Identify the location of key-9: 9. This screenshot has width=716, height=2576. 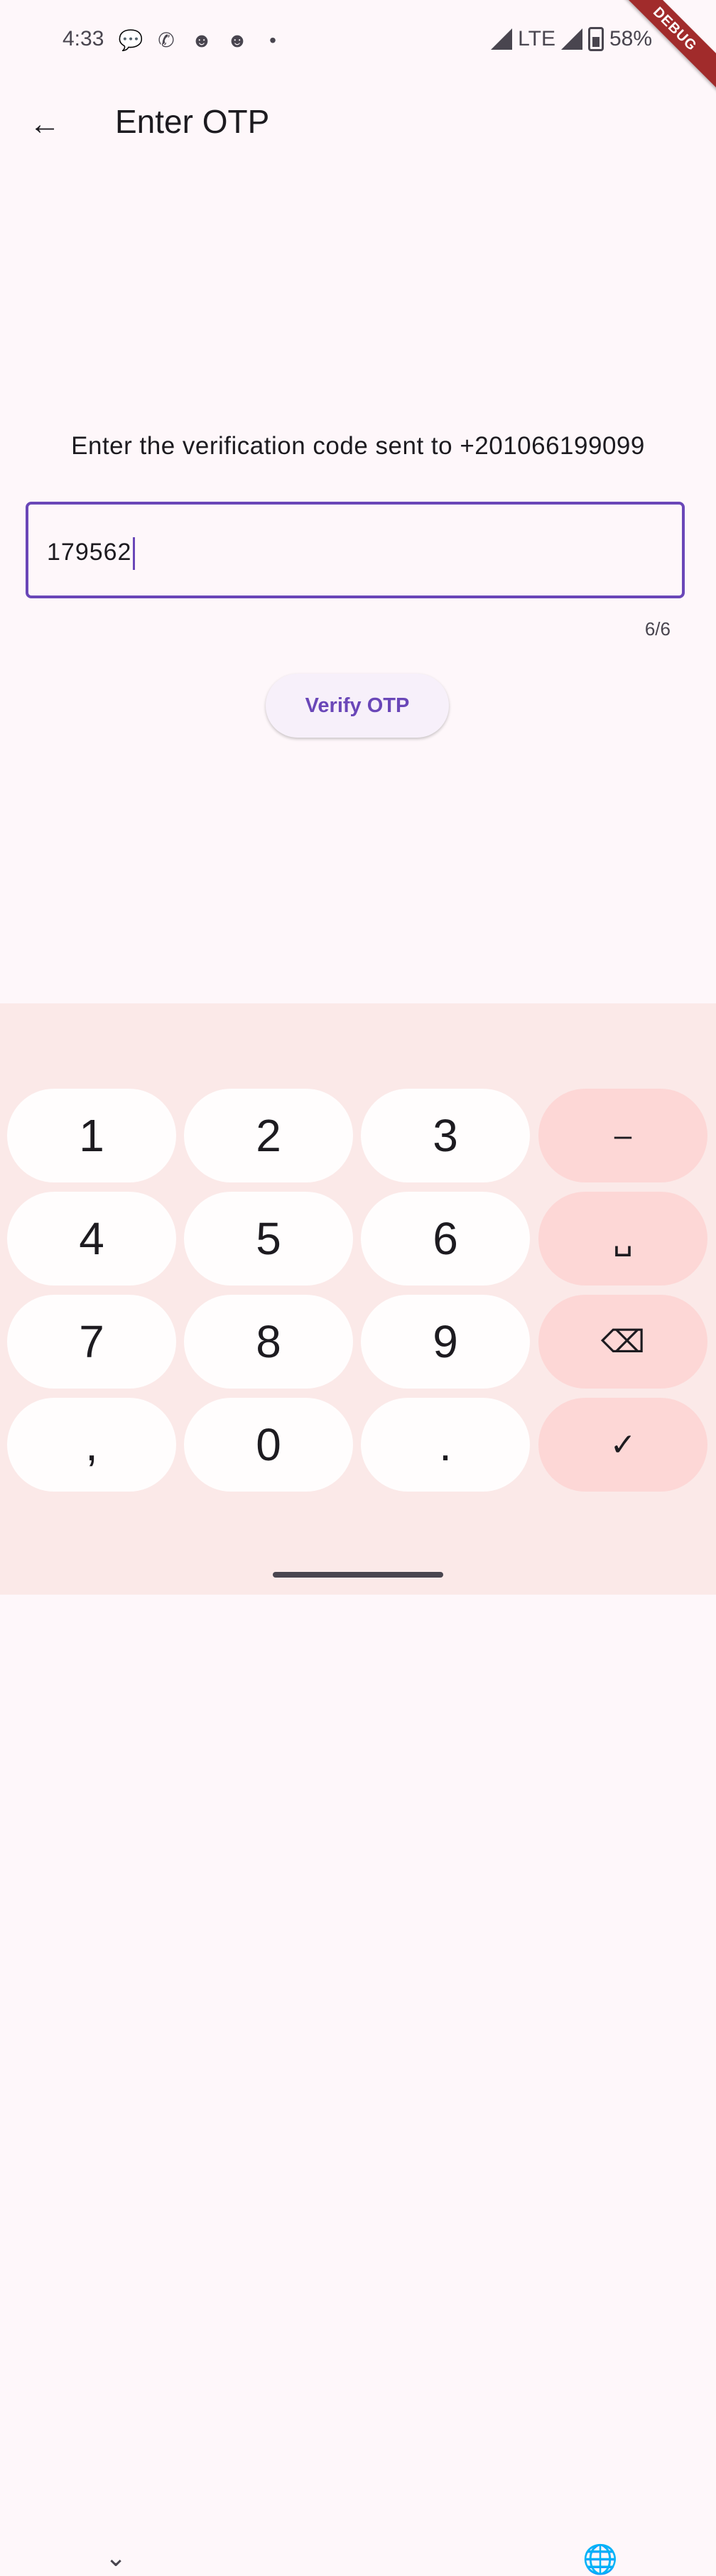
(445, 1342).